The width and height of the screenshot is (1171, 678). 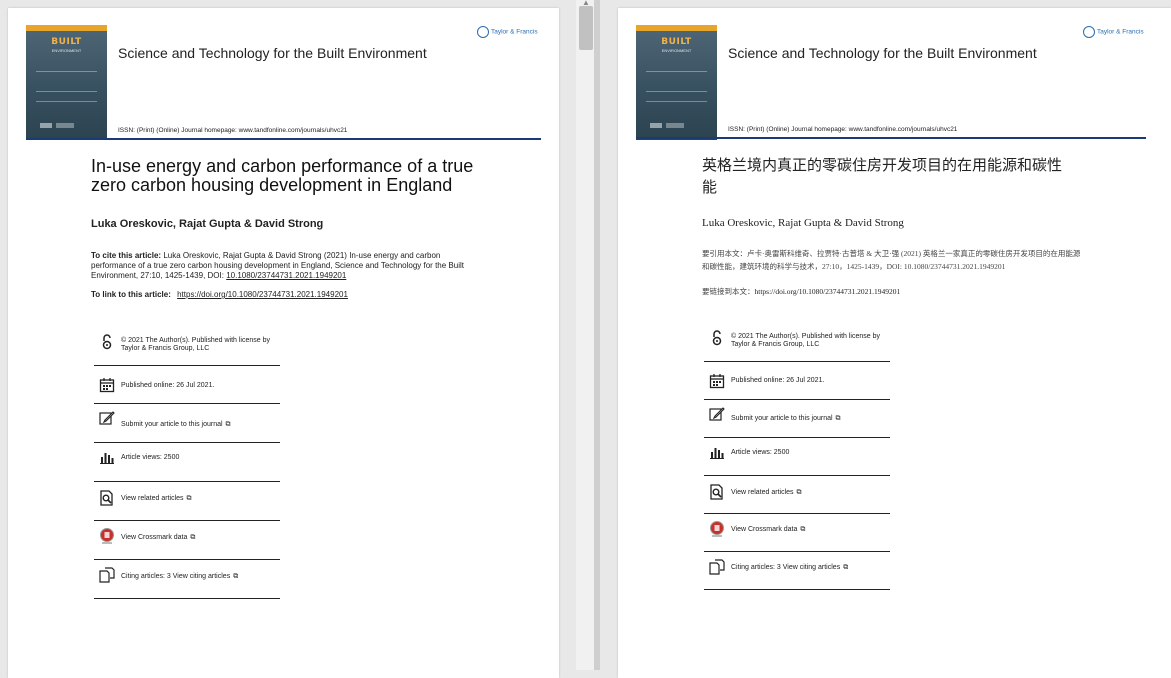 I want to click on vertical-scrollbar-thumb, so click(x=586, y=28).